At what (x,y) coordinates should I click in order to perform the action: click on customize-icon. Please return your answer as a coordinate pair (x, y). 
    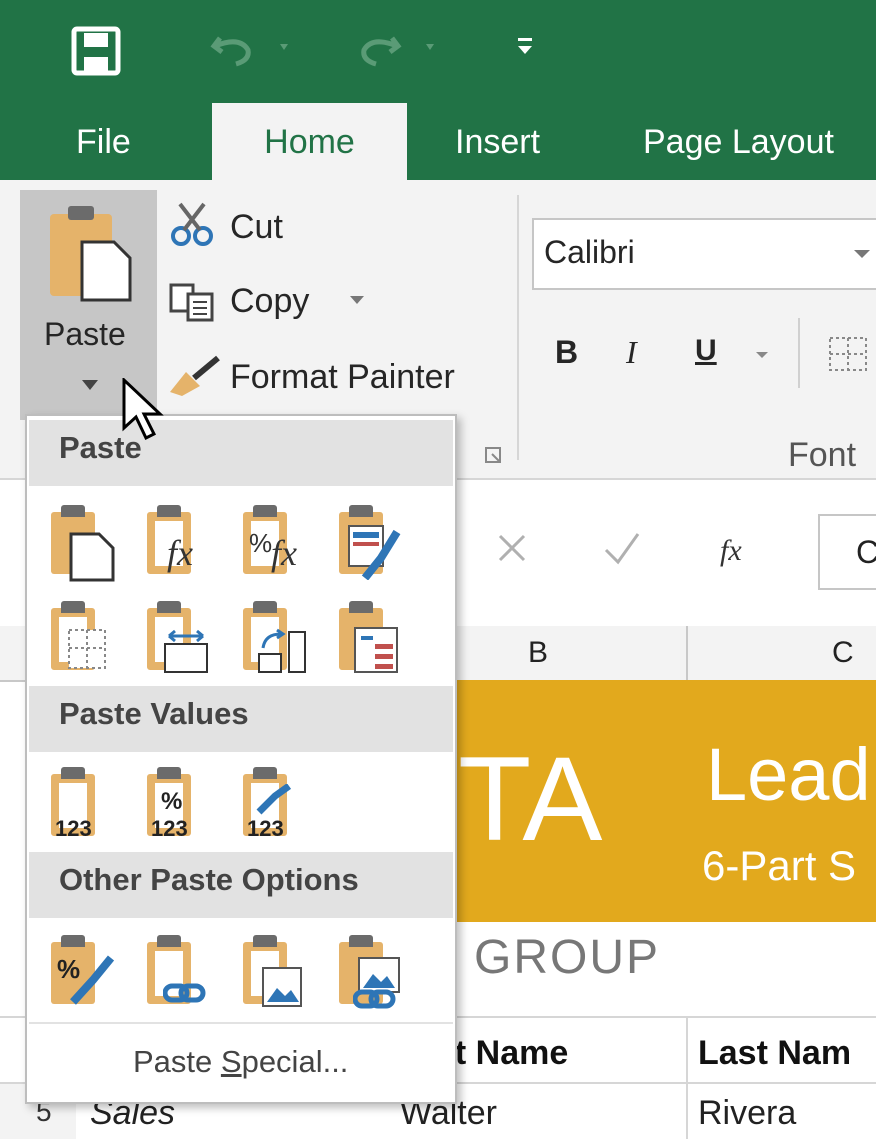
    Looking at the image, I should click on (526, 47).